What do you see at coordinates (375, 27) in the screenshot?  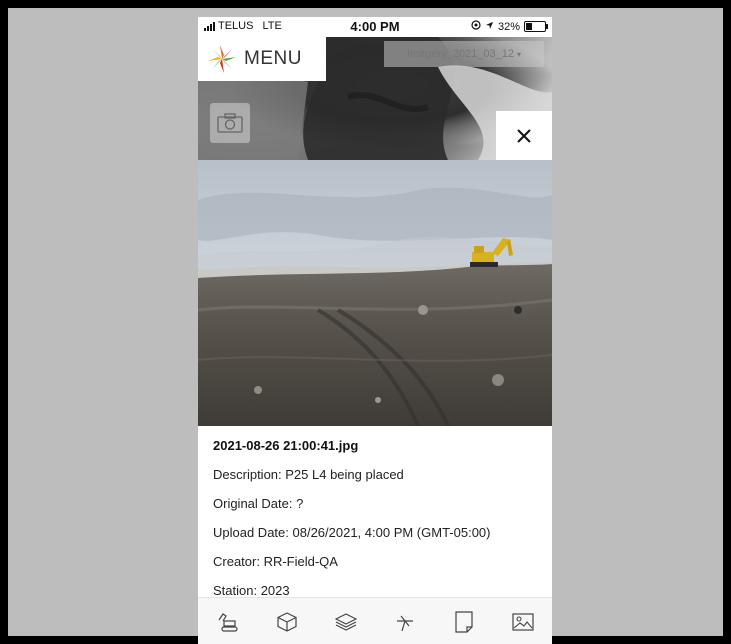 I see `status-bar: TELUS LTE 4:00 PM 32%` at bounding box center [375, 27].